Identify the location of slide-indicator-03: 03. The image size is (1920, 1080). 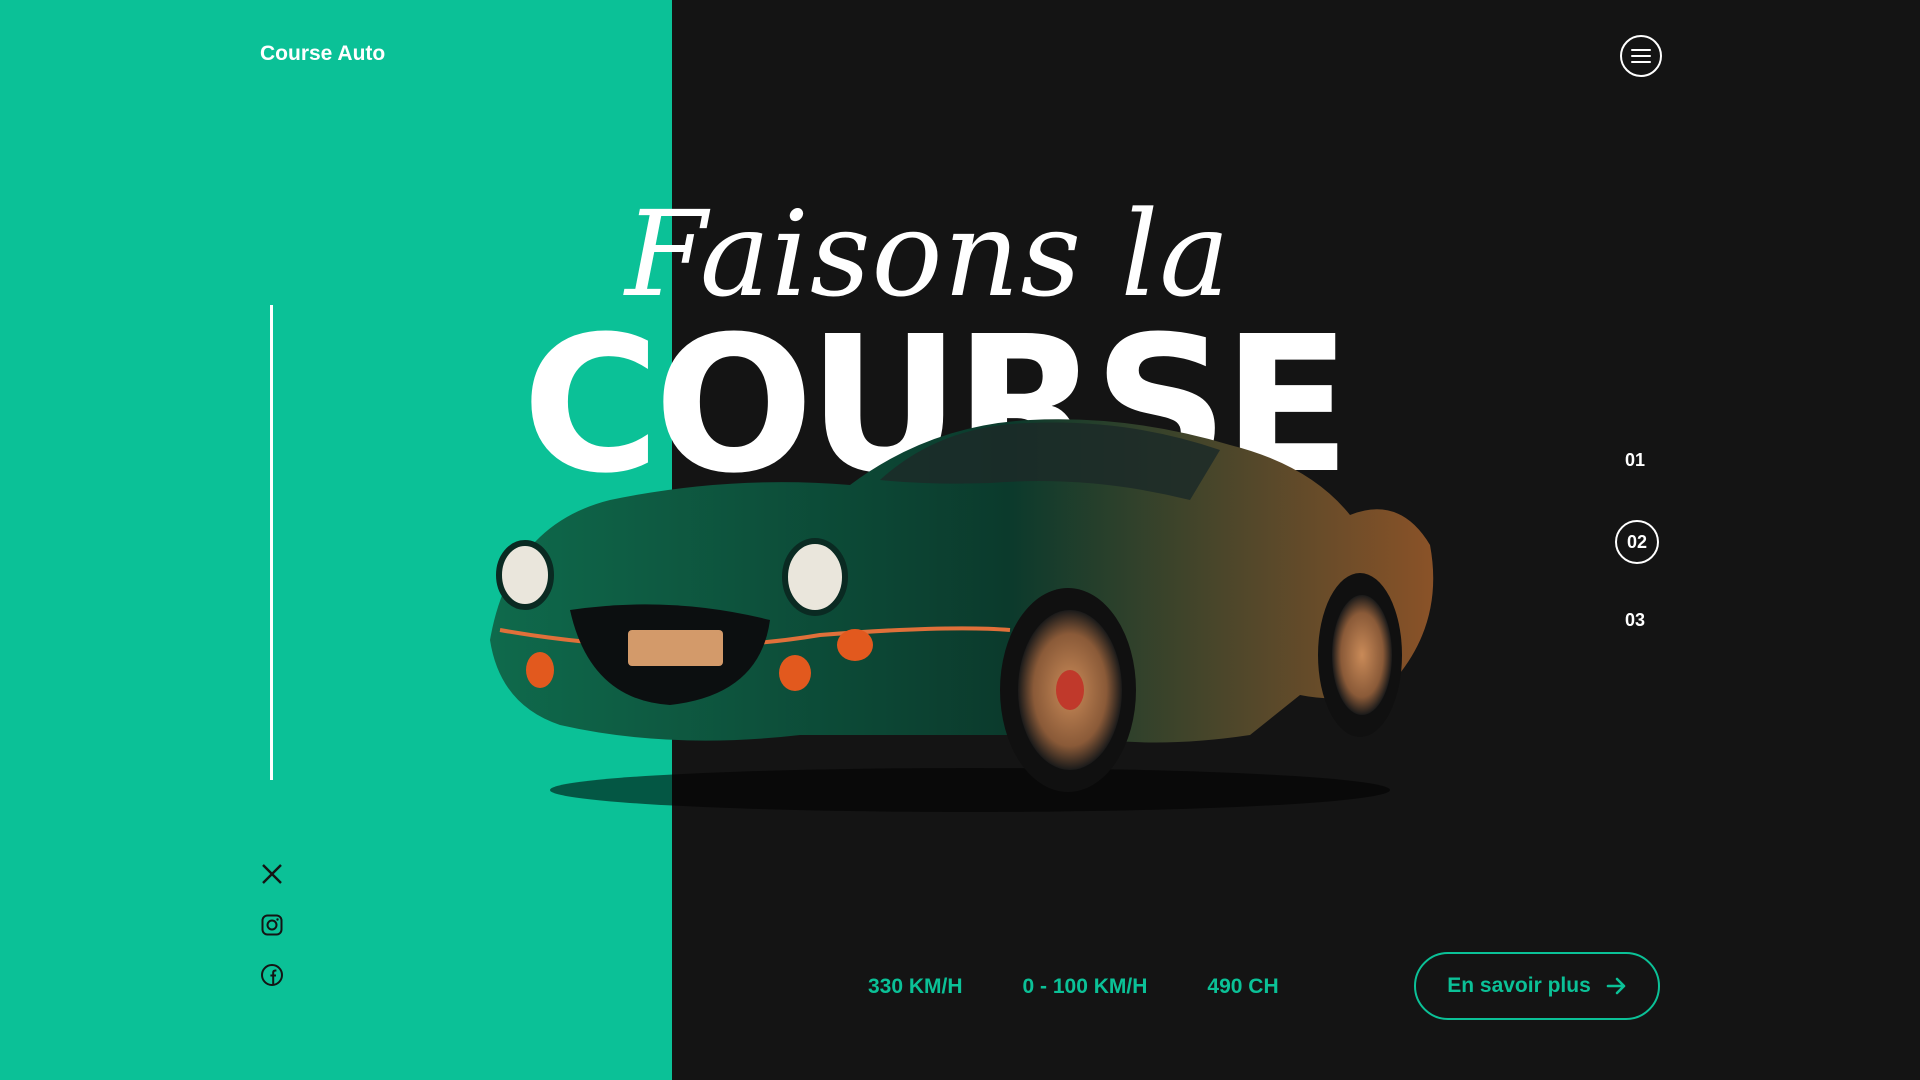
(1635, 620).